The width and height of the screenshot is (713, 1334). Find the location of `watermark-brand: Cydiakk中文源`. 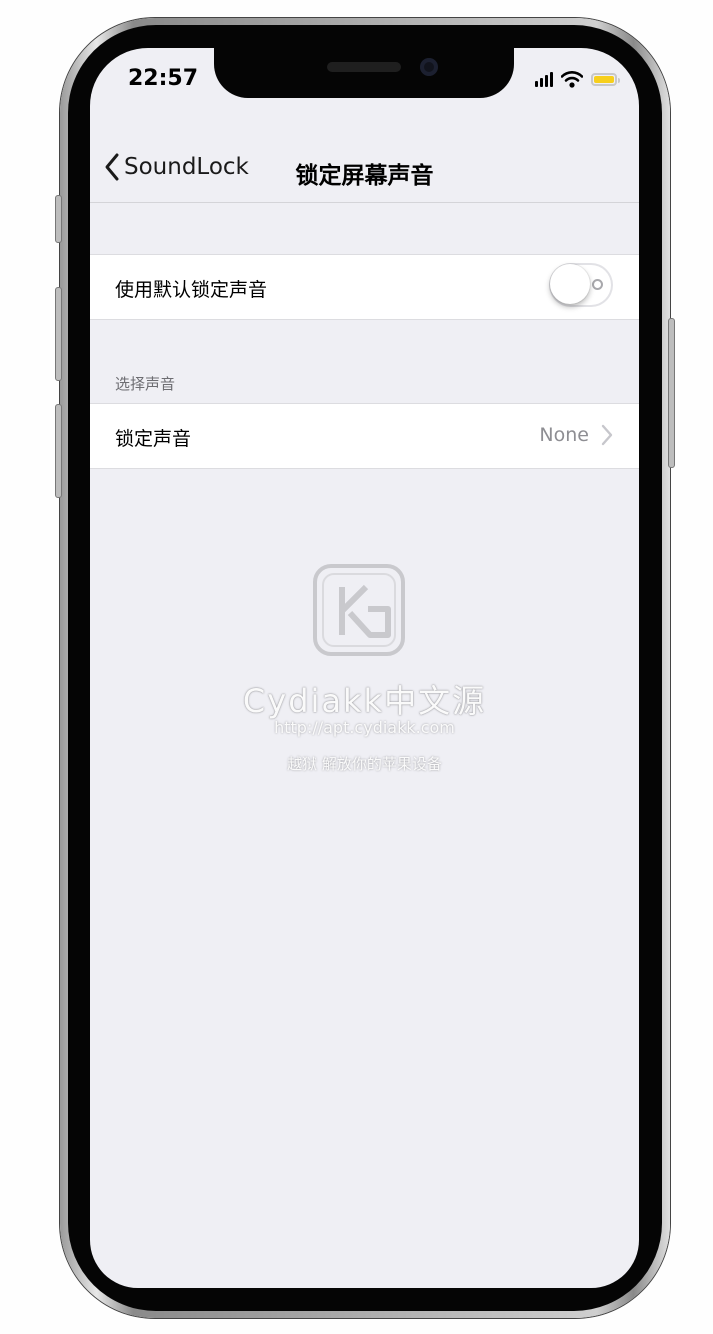

watermark-brand: Cydiakk中文源 is located at coordinates (364, 701).